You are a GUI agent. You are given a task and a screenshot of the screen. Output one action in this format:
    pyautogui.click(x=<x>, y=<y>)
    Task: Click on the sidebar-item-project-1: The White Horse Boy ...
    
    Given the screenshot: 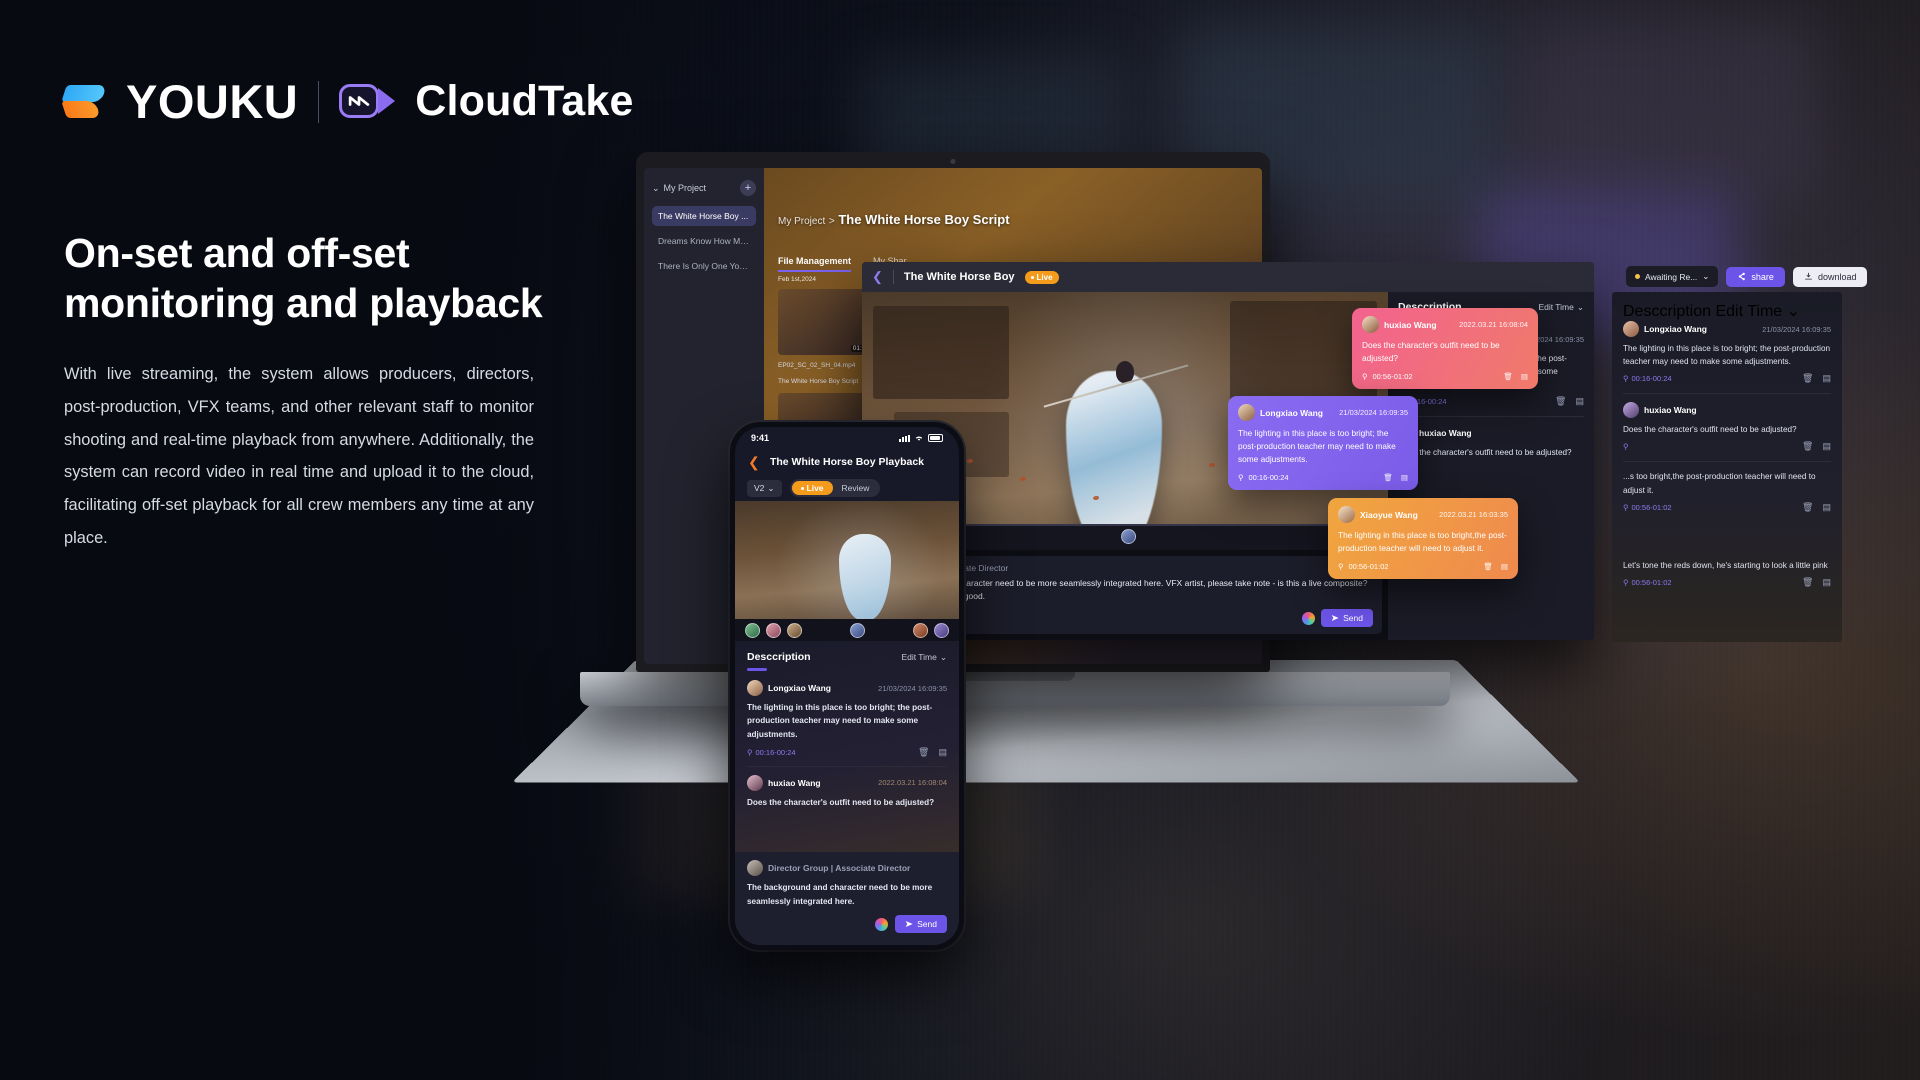 What is the action you would take?
    pyautogui.click(x=704, y=216)
    